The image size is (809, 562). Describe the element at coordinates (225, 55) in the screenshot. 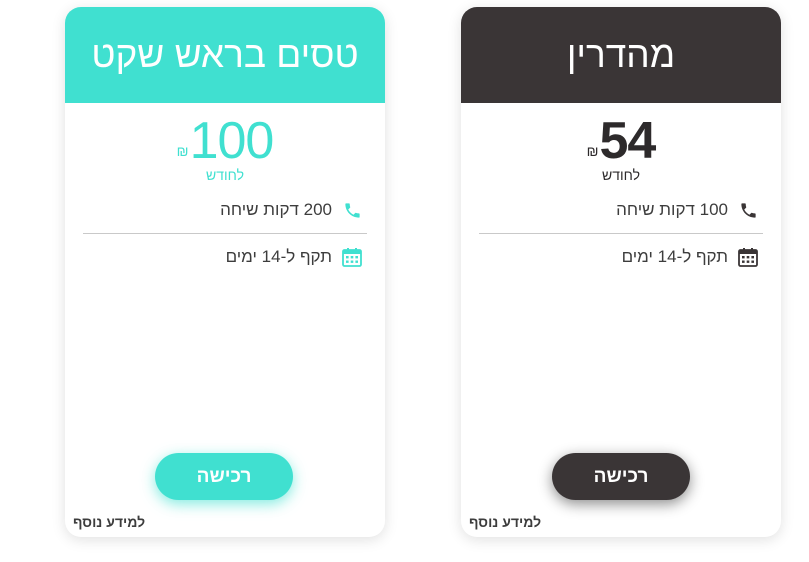

I see `plan-title: טסים בראש שקט` at that location.